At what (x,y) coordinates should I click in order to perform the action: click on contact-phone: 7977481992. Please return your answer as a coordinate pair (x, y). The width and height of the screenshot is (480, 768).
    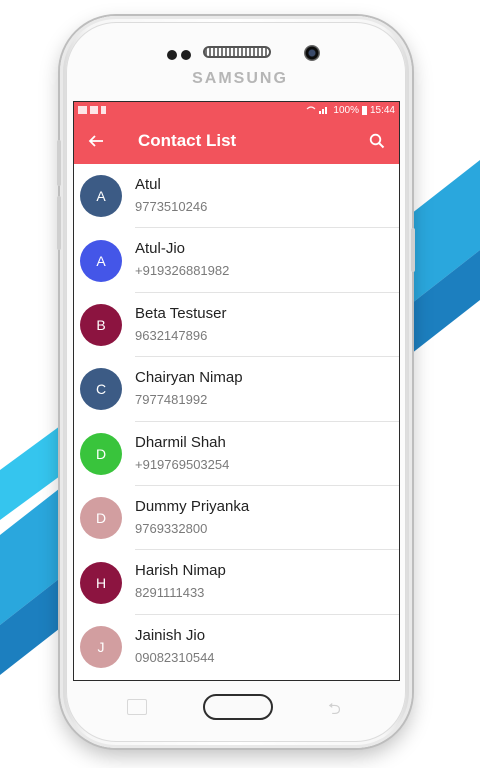
    Looking at the image, I should click on (171, 400).